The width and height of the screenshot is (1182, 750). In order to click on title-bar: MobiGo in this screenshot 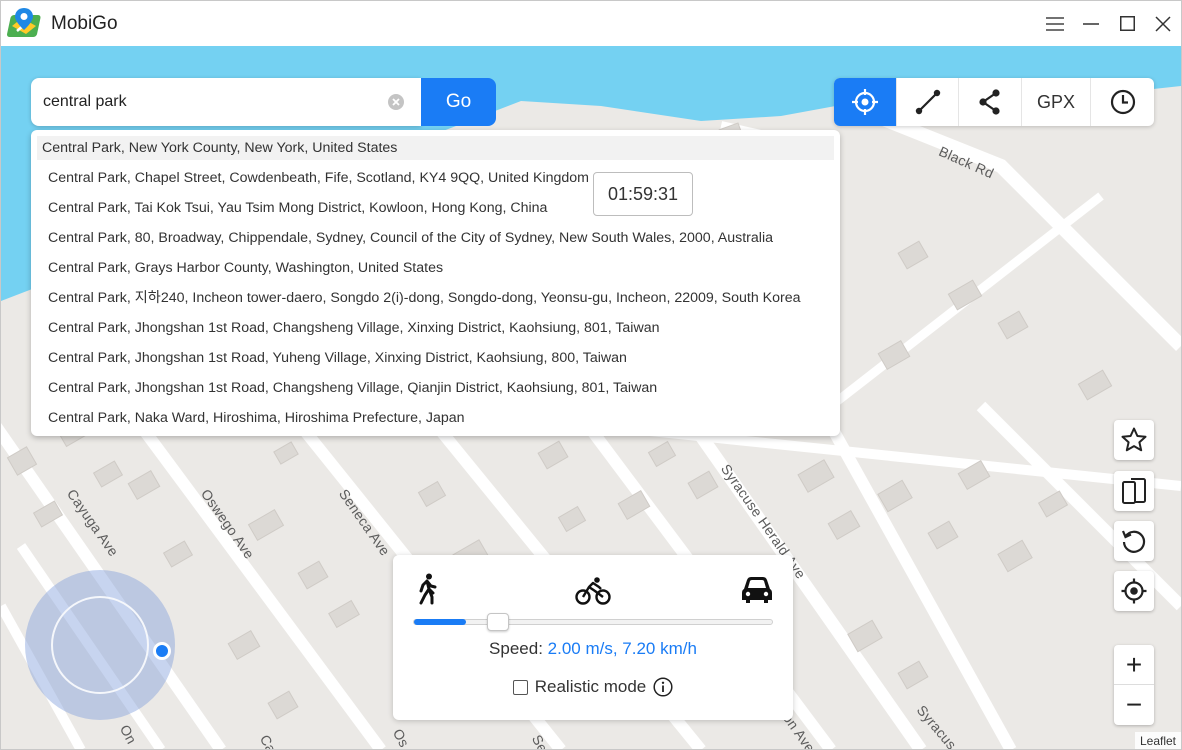, I will do `click(591, 23)`.